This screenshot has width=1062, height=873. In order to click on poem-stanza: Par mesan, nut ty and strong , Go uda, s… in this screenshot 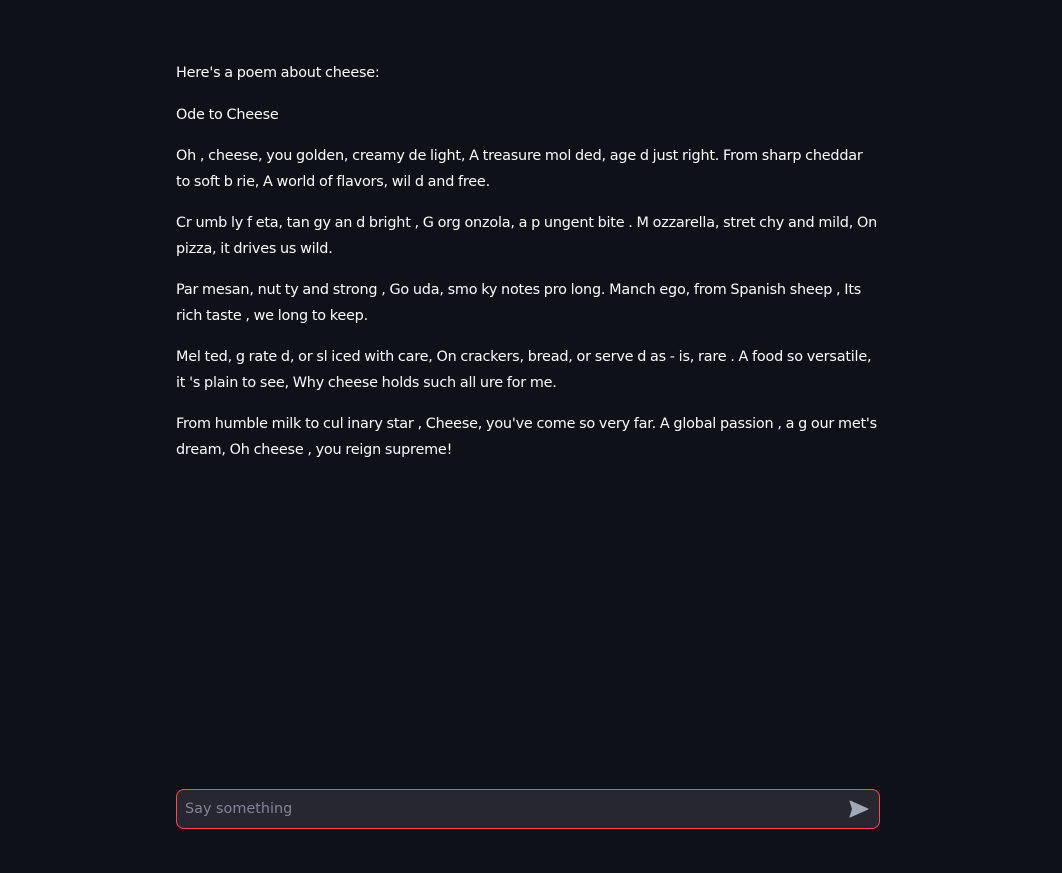, I will do `click(519, 303)`.